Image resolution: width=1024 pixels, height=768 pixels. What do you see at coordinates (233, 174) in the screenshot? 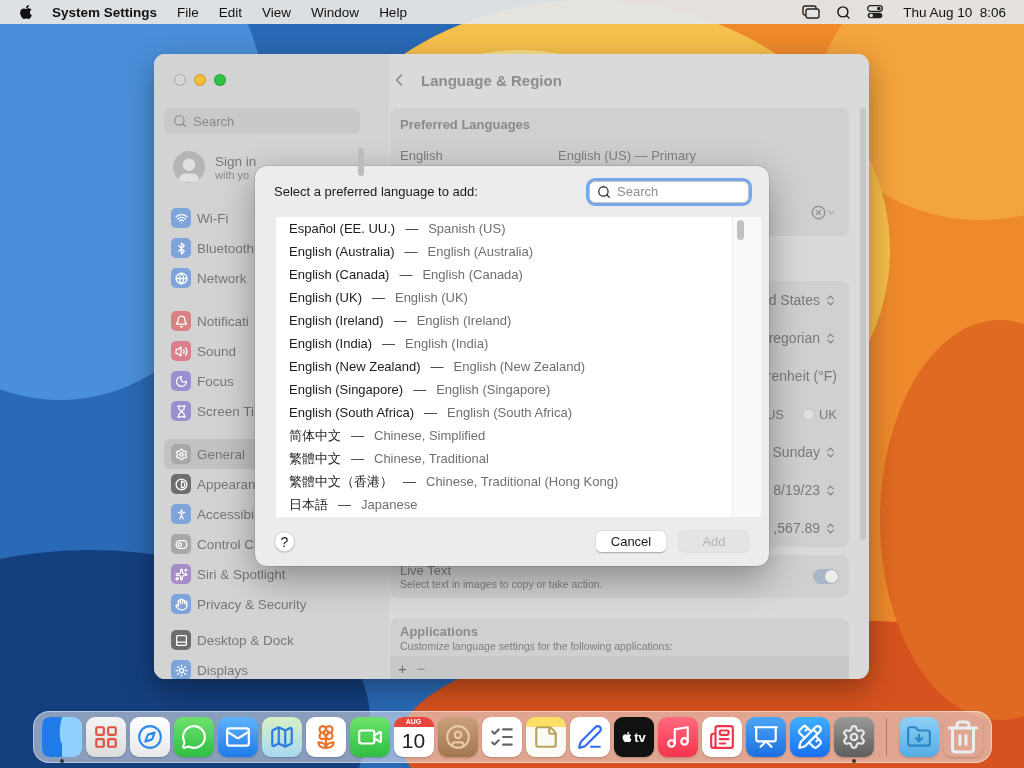
I see `account-subtitle: with yo` at bounding box center [233, 174].